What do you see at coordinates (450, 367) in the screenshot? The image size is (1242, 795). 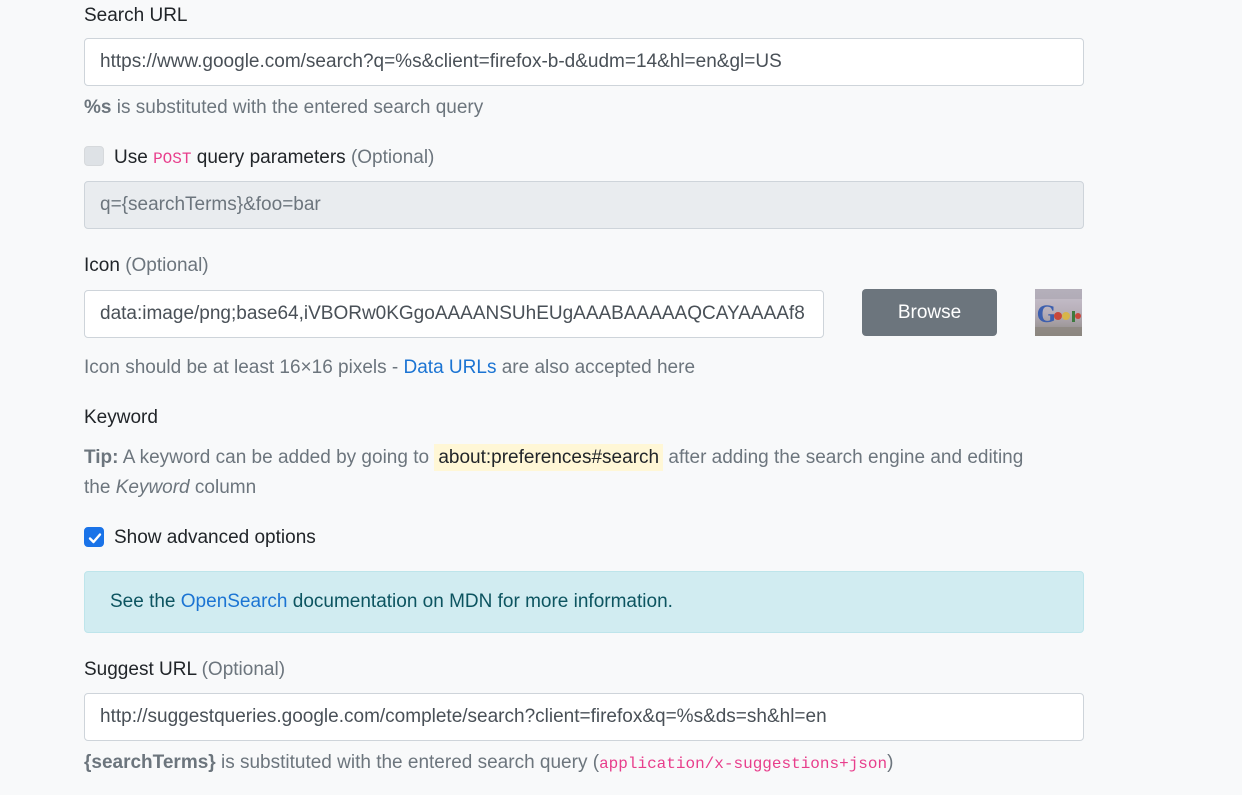 I see `data-urls-link: Data URLs` at bounding box center [450, 367].